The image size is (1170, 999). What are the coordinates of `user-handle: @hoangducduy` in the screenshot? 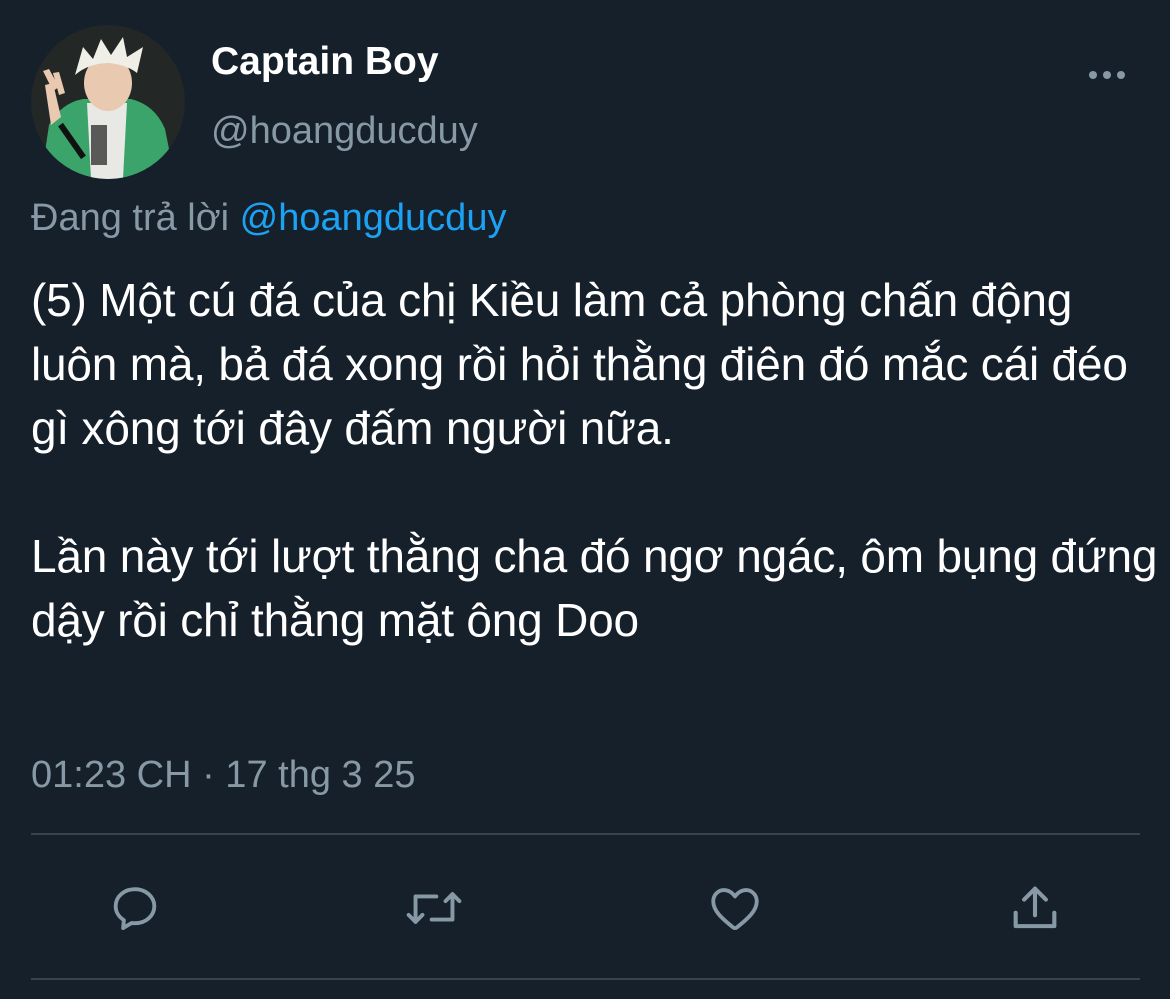 It's located at (344, 131).